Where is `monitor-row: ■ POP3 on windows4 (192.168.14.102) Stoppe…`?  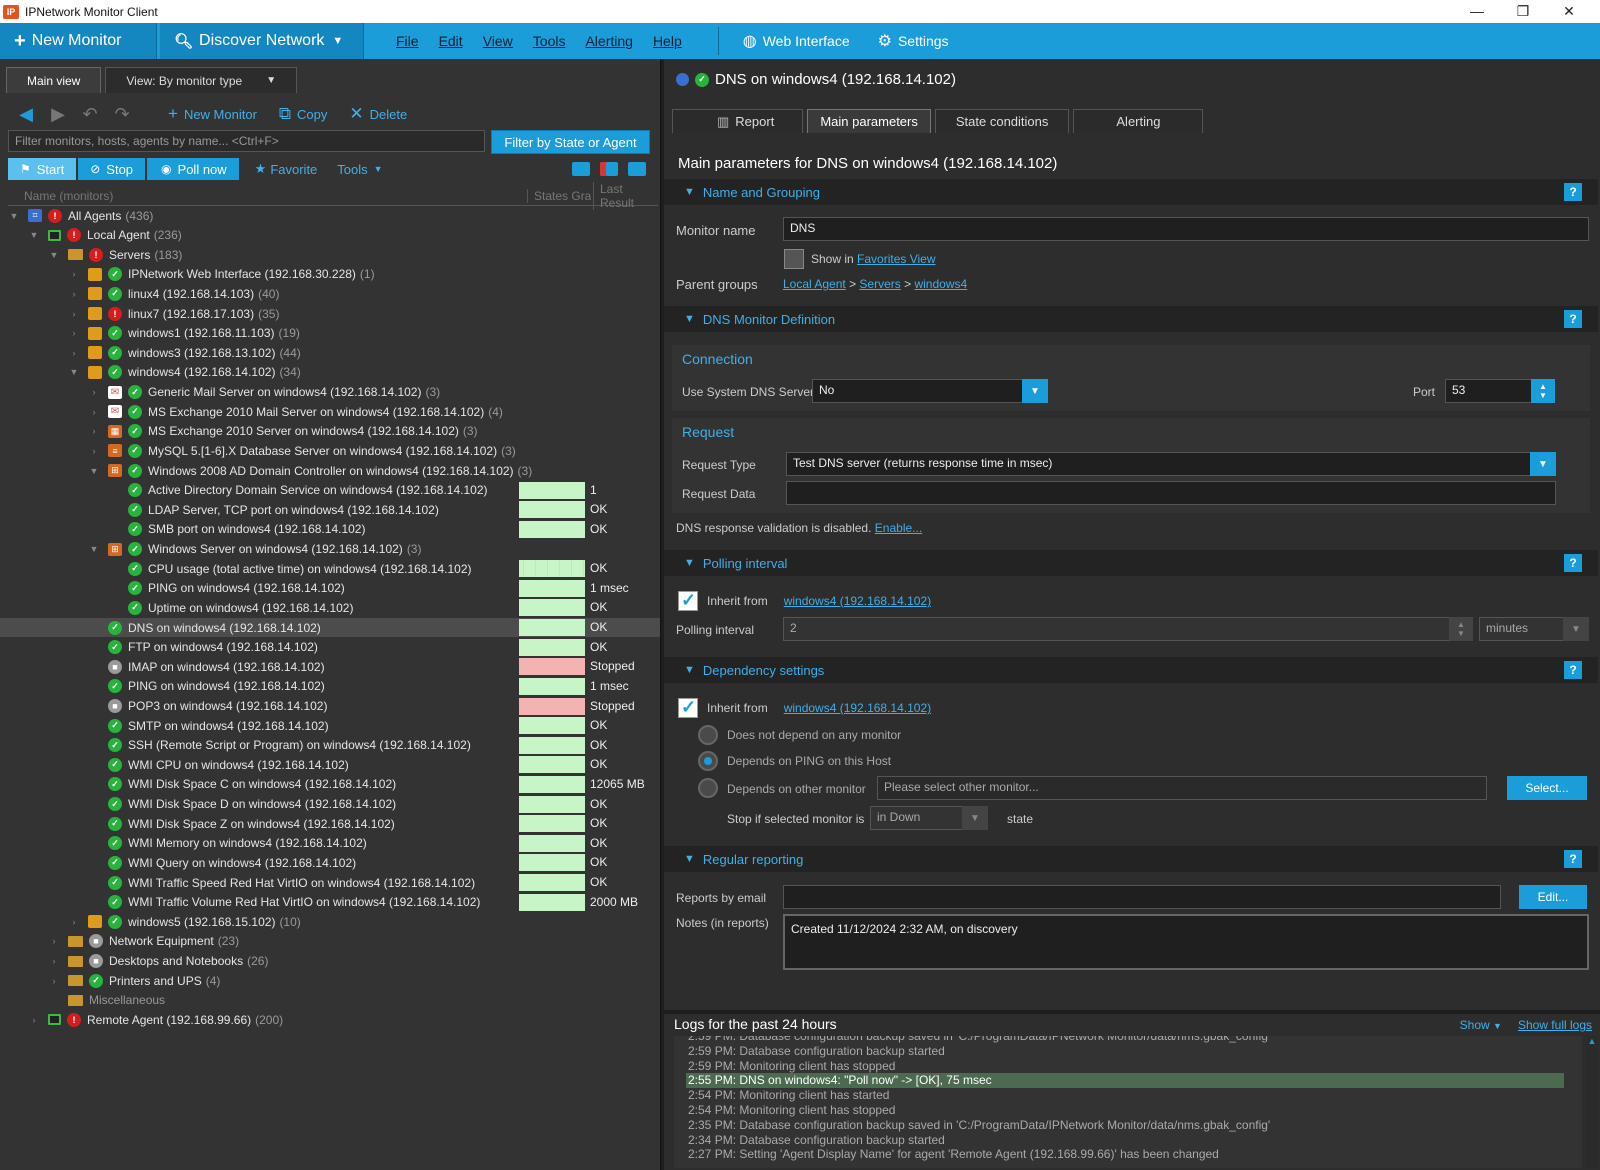
monitor-row: ■ POP3 on windows4 (192.168.14.102) Stoppe… is located at coordinates (330, 706).